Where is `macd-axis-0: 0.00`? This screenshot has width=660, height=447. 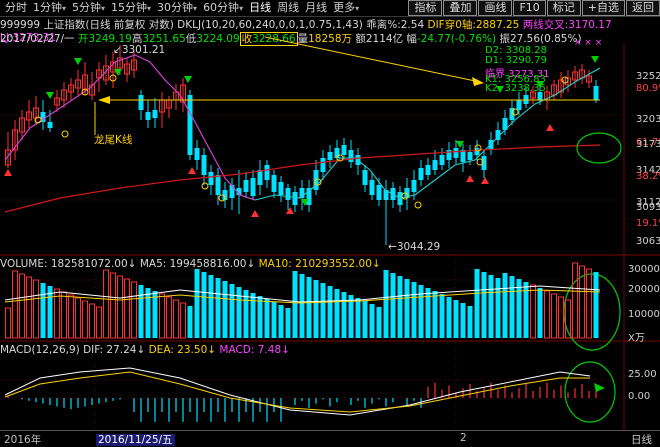 macd-axis-0: 0.00 is located at coordinates (639, 396).